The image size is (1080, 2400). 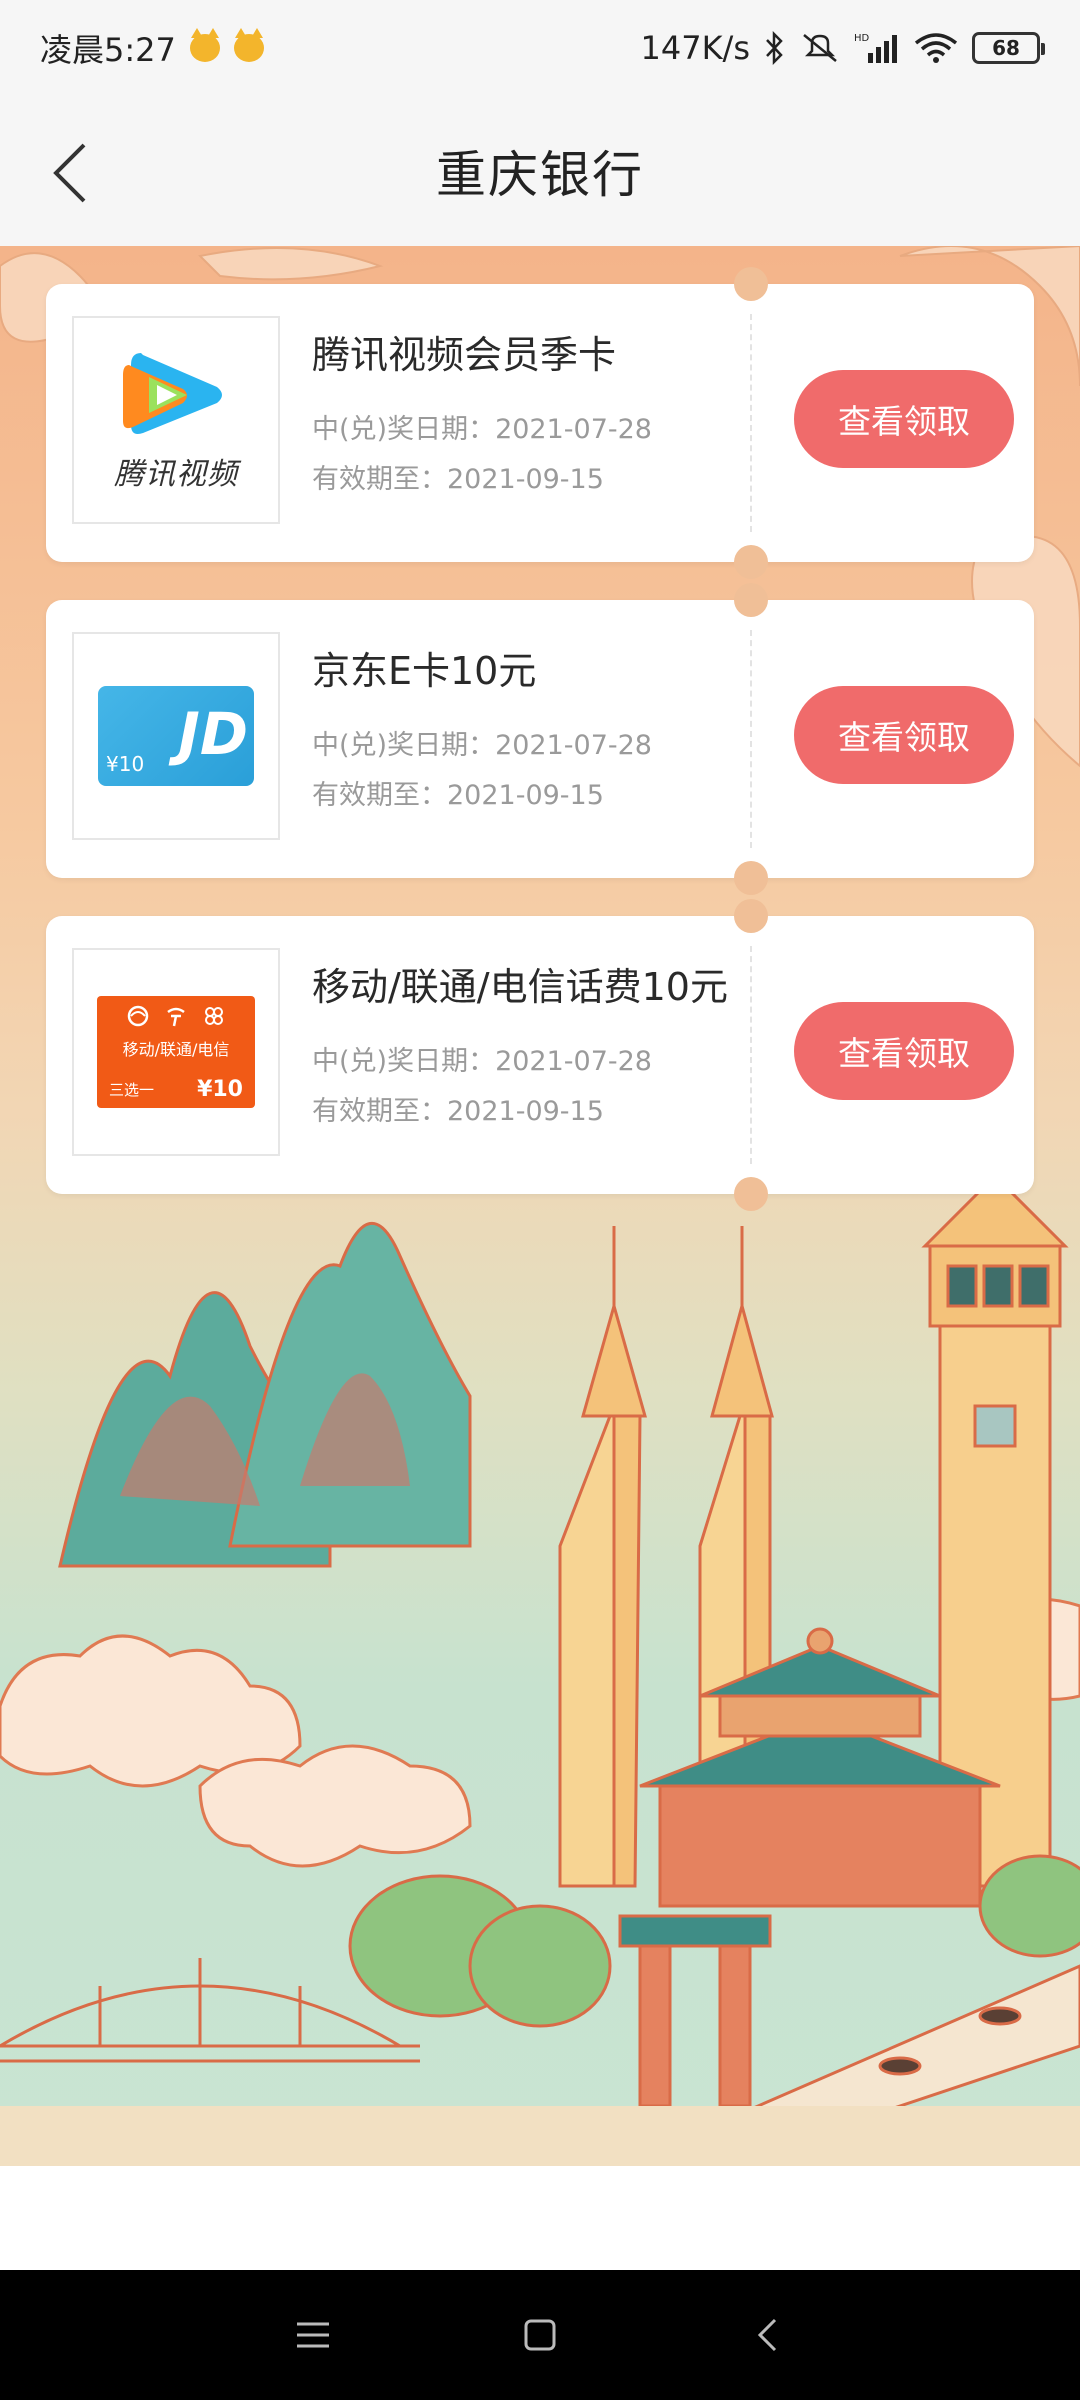 I want to click on battery-icon: 68, so click(x=1008, y=48).